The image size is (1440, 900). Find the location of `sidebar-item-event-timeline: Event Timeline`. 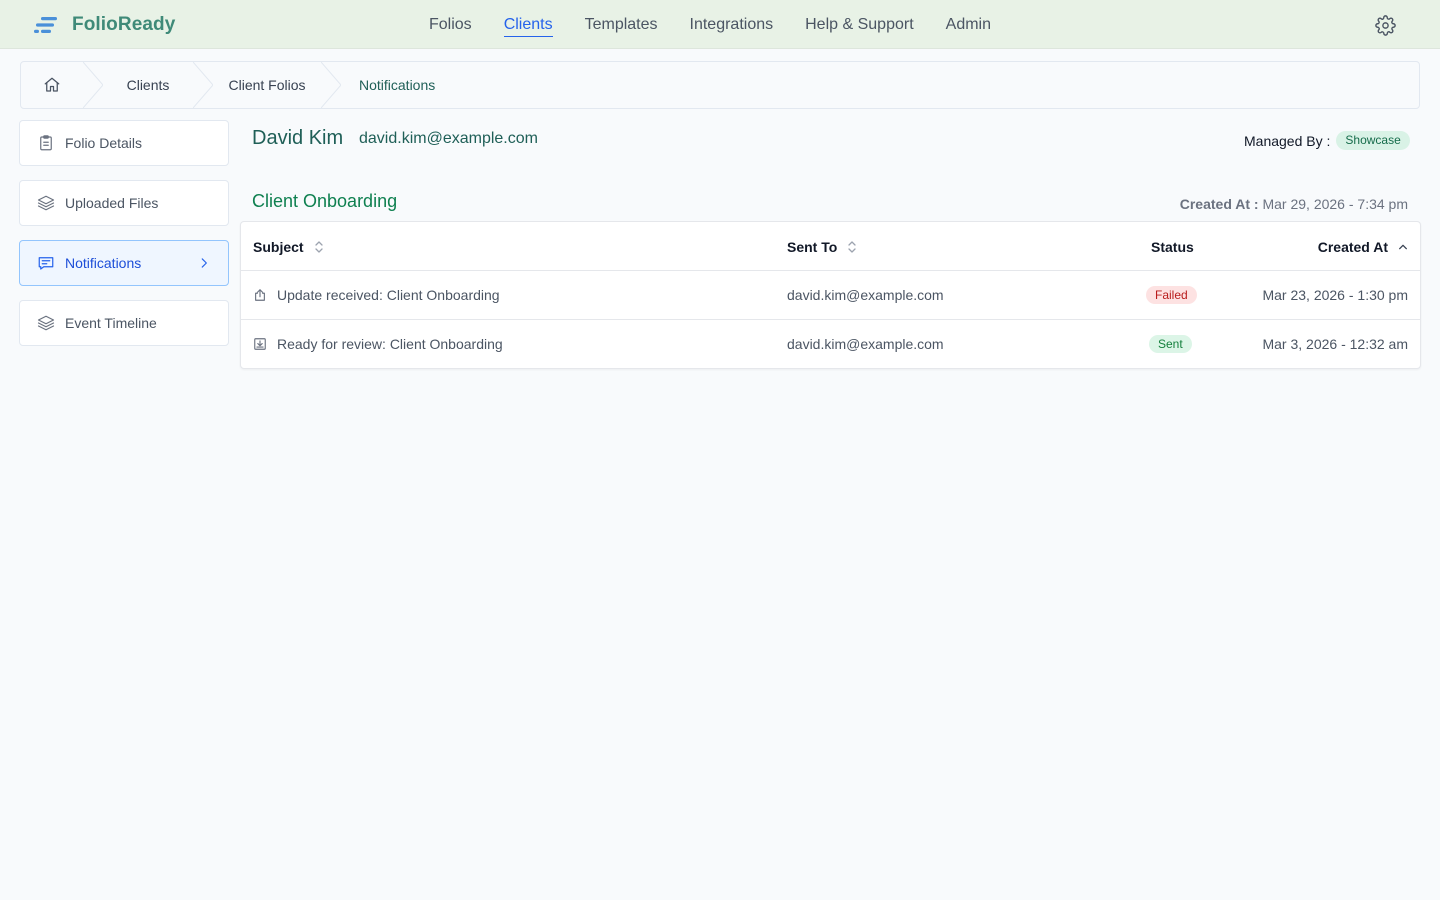

sidebar-item-event-timeline: Event Timeline is located at coordinates (124, 323).